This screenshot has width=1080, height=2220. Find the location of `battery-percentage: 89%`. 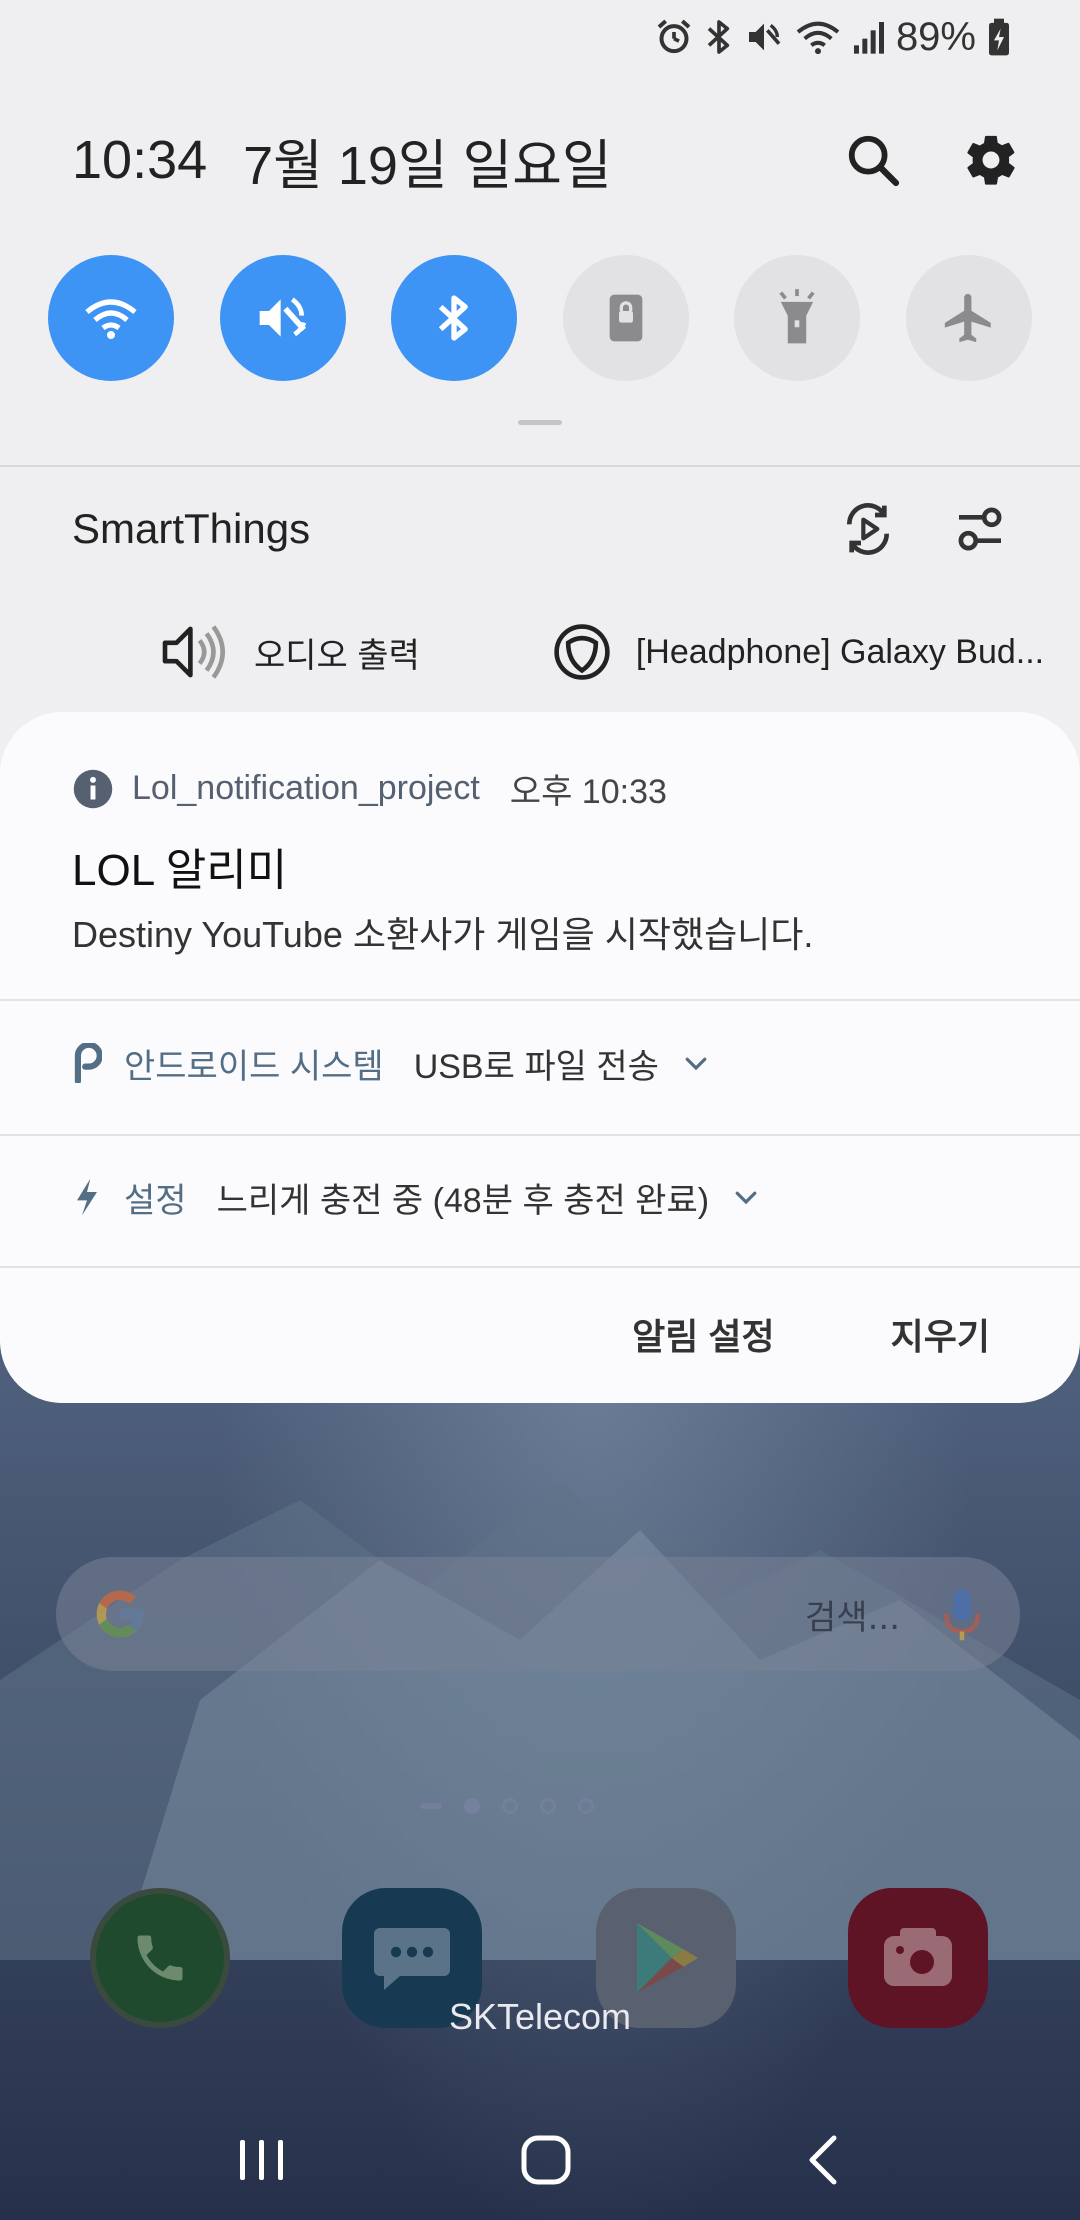

battery-percentage: 89% is located at coordinates (935, 36).